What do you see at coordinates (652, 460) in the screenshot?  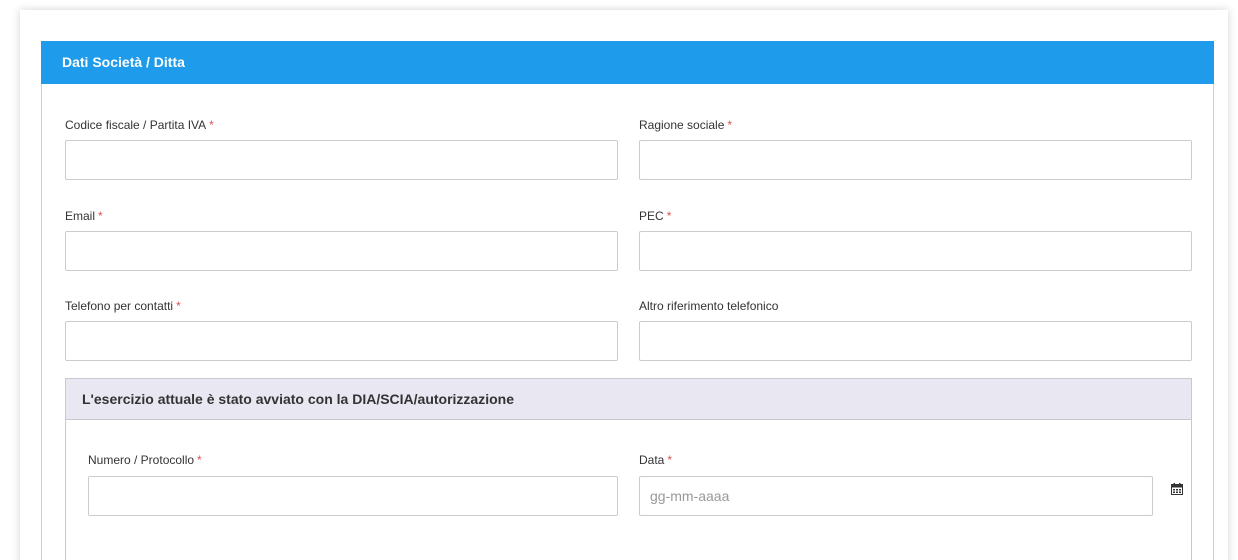 I see `data-label-text: Data` at bounding box center [652, 460].